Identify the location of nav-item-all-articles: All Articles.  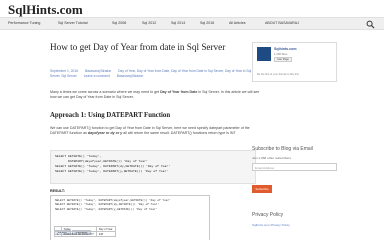
(237, 23).